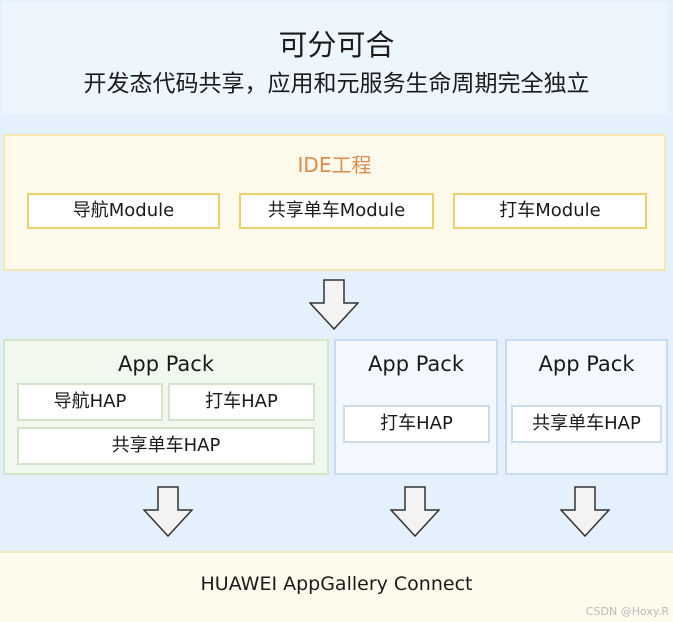 This screenshot has height=622, width=673. What do you see at coordinates (336, 211) in the screenshot?
I see `module-bike-sharing: 共享单车Module` at bounding box center [336, 211].